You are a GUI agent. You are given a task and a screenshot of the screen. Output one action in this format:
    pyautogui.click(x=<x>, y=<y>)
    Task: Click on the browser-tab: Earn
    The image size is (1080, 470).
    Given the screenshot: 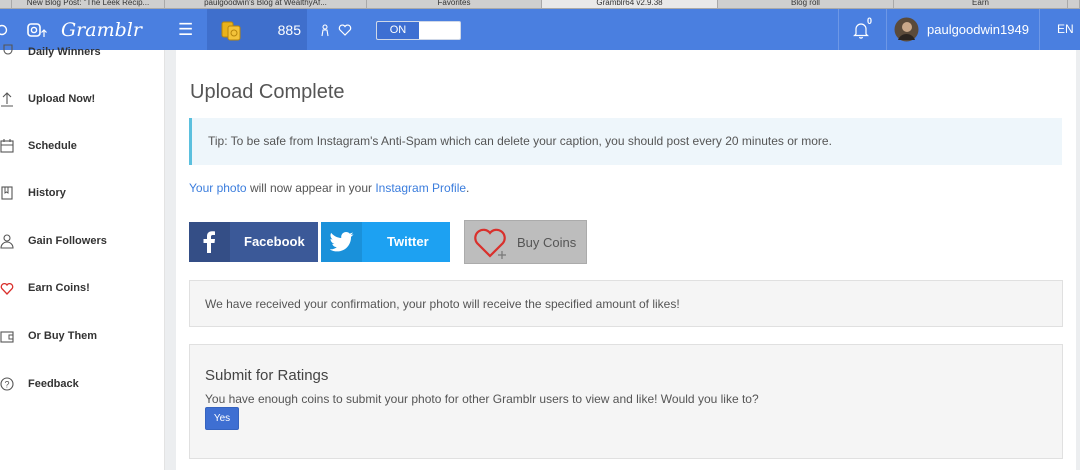 What is the action you would take?
    pyautogui.click(x=981, y=4)
    